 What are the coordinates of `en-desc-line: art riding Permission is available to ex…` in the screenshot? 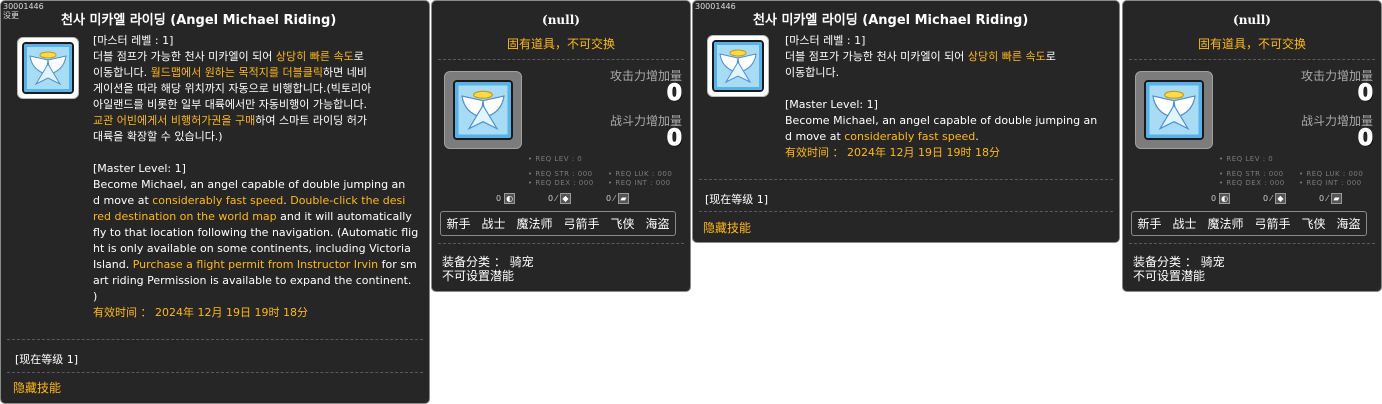 It's located at (252, 280).